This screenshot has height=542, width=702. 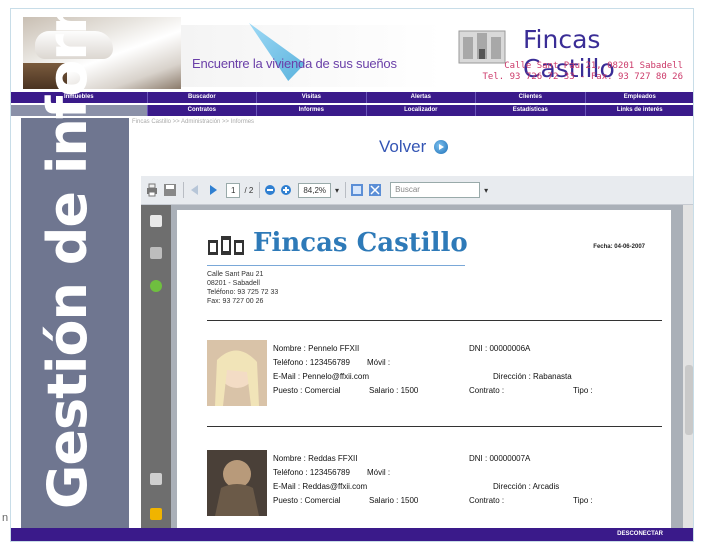 What do you see at coordinates (500, 348) in the screenshot?
I see `employee-dni: DNI : 00000006A` at bounding box center [500, 348].